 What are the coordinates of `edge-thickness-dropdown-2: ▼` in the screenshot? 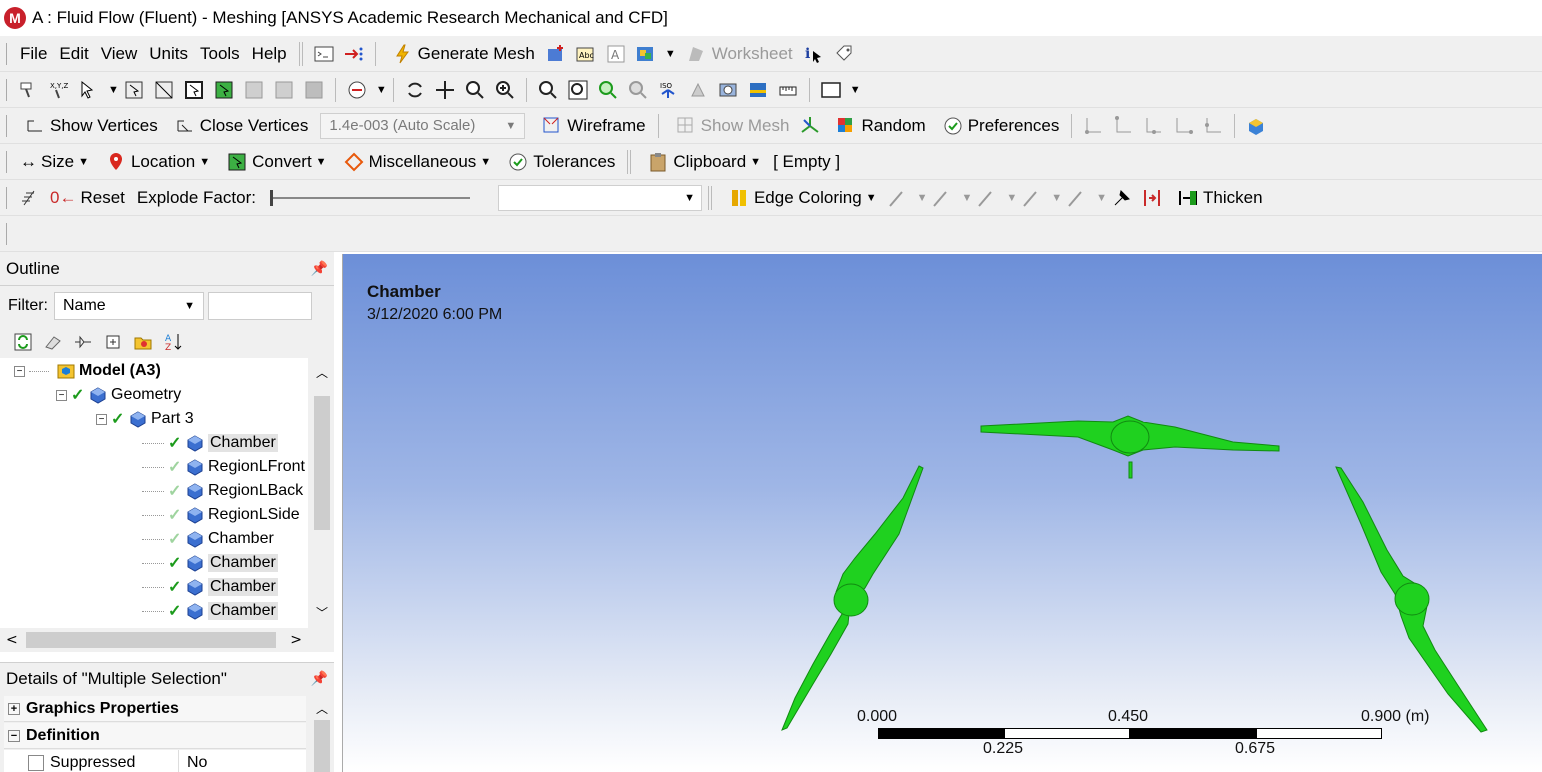 It's located at (966, 198).